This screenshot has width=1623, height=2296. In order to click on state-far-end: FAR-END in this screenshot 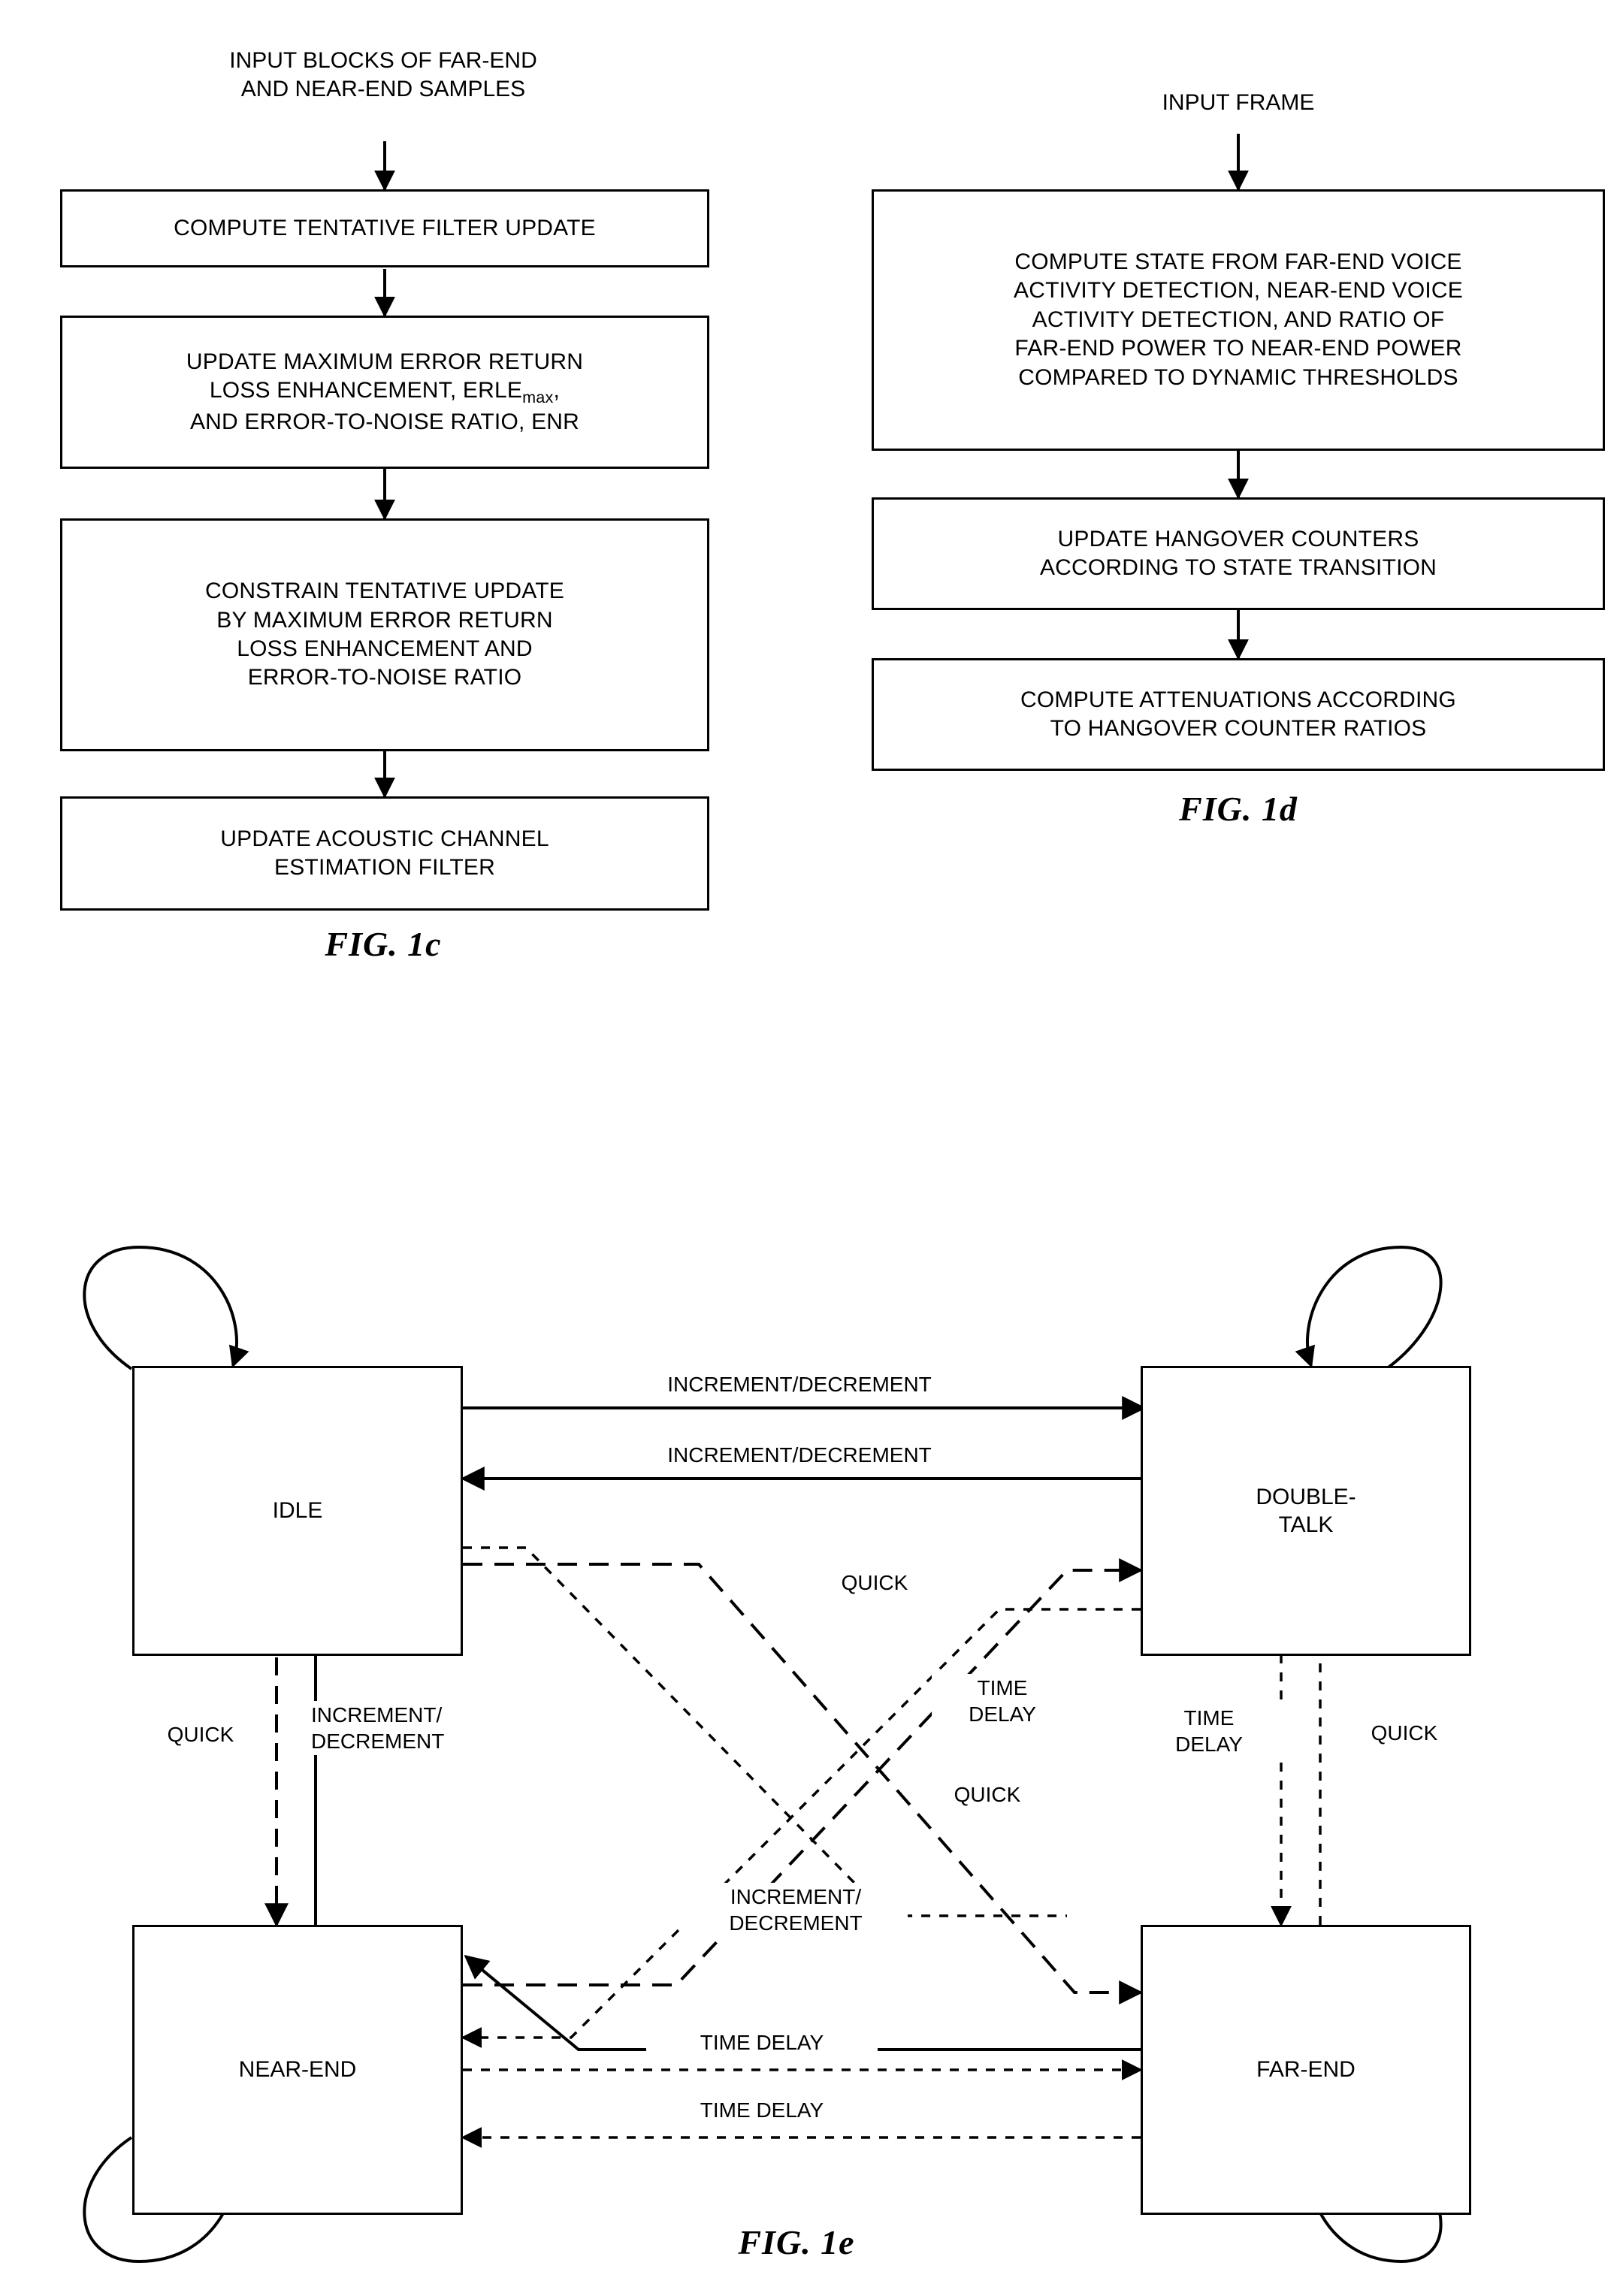, I will do `click(1306, 2070)`.